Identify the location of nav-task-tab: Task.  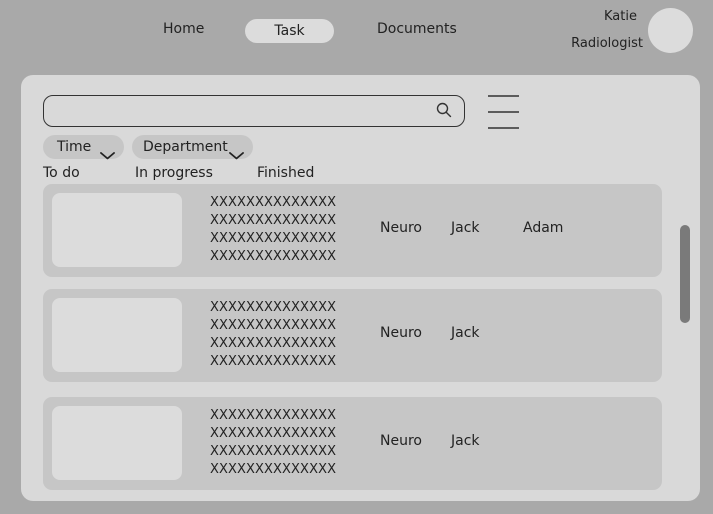
(289, 31).